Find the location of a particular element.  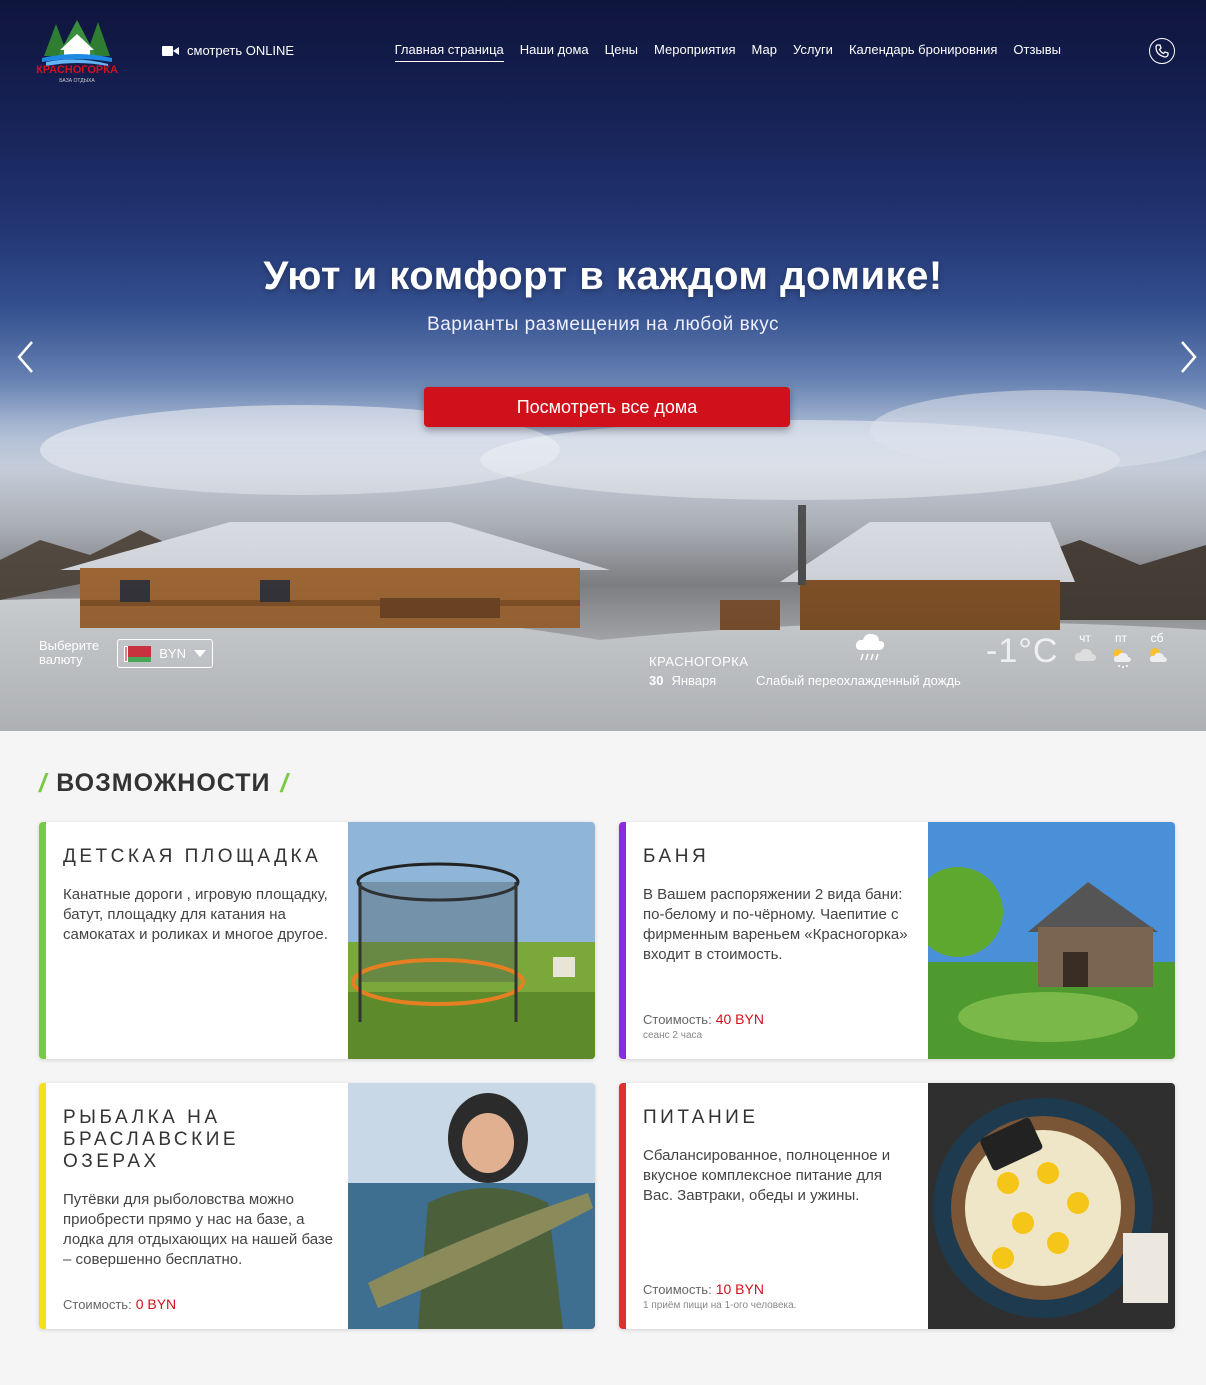

currency-select: BYN is located at coordinates (165, 653).